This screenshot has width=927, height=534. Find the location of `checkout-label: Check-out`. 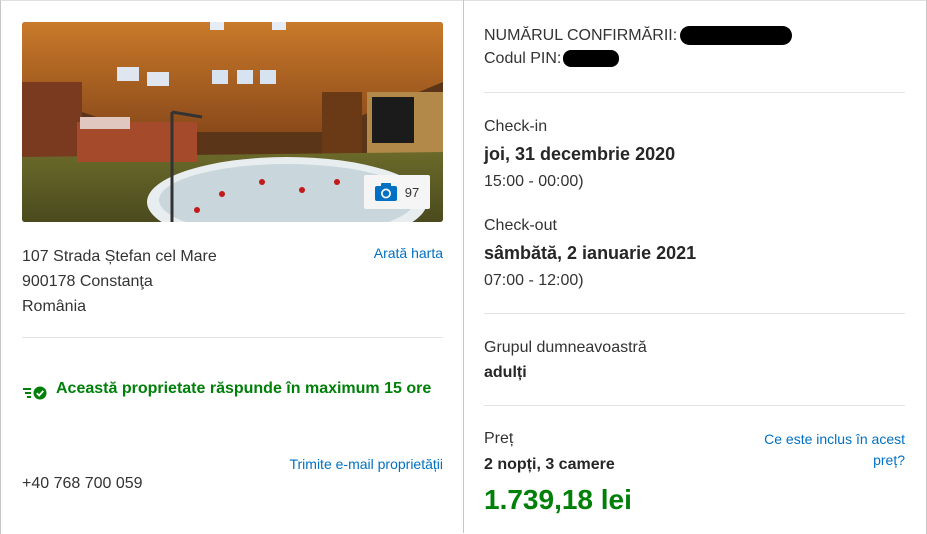

checkout-label: Check-out is located at coordinates (520, 225).